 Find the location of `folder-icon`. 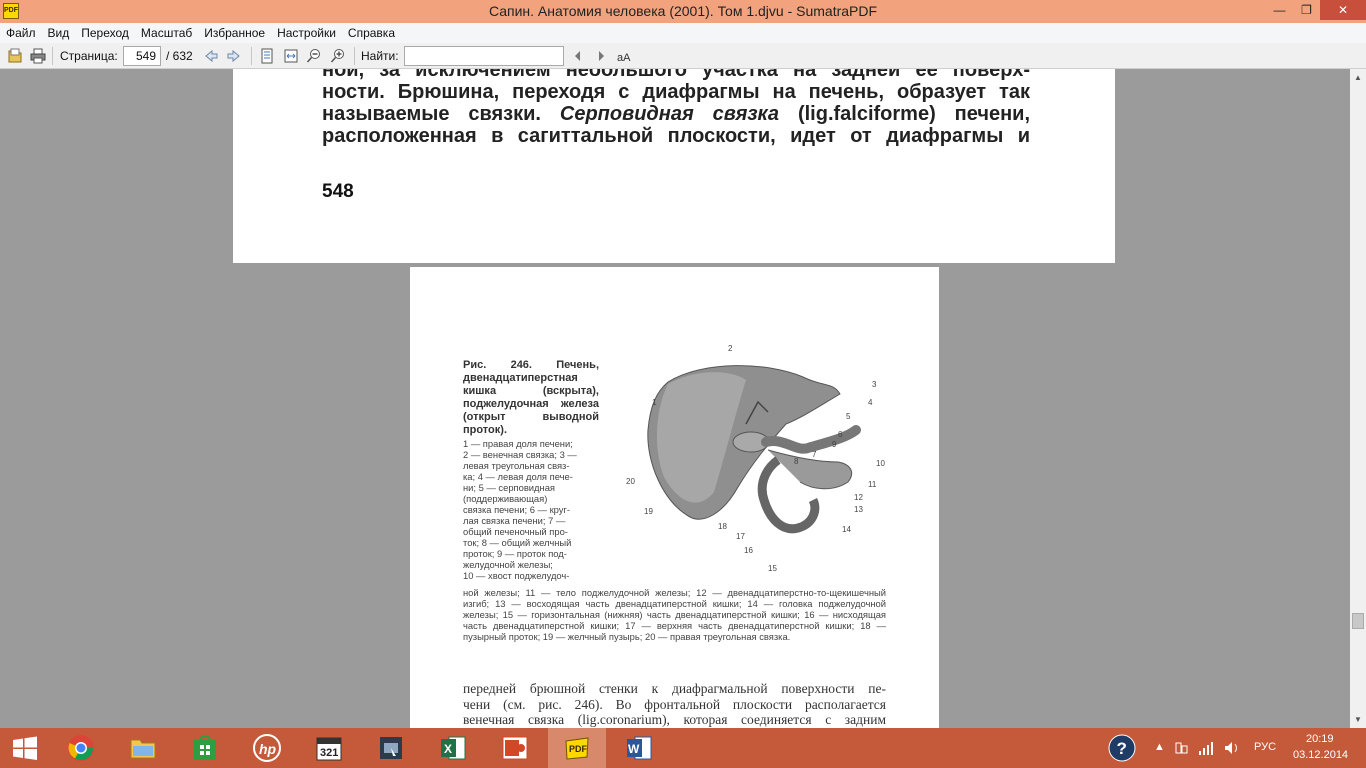

folder-icon is located at coordinates (143, 749).